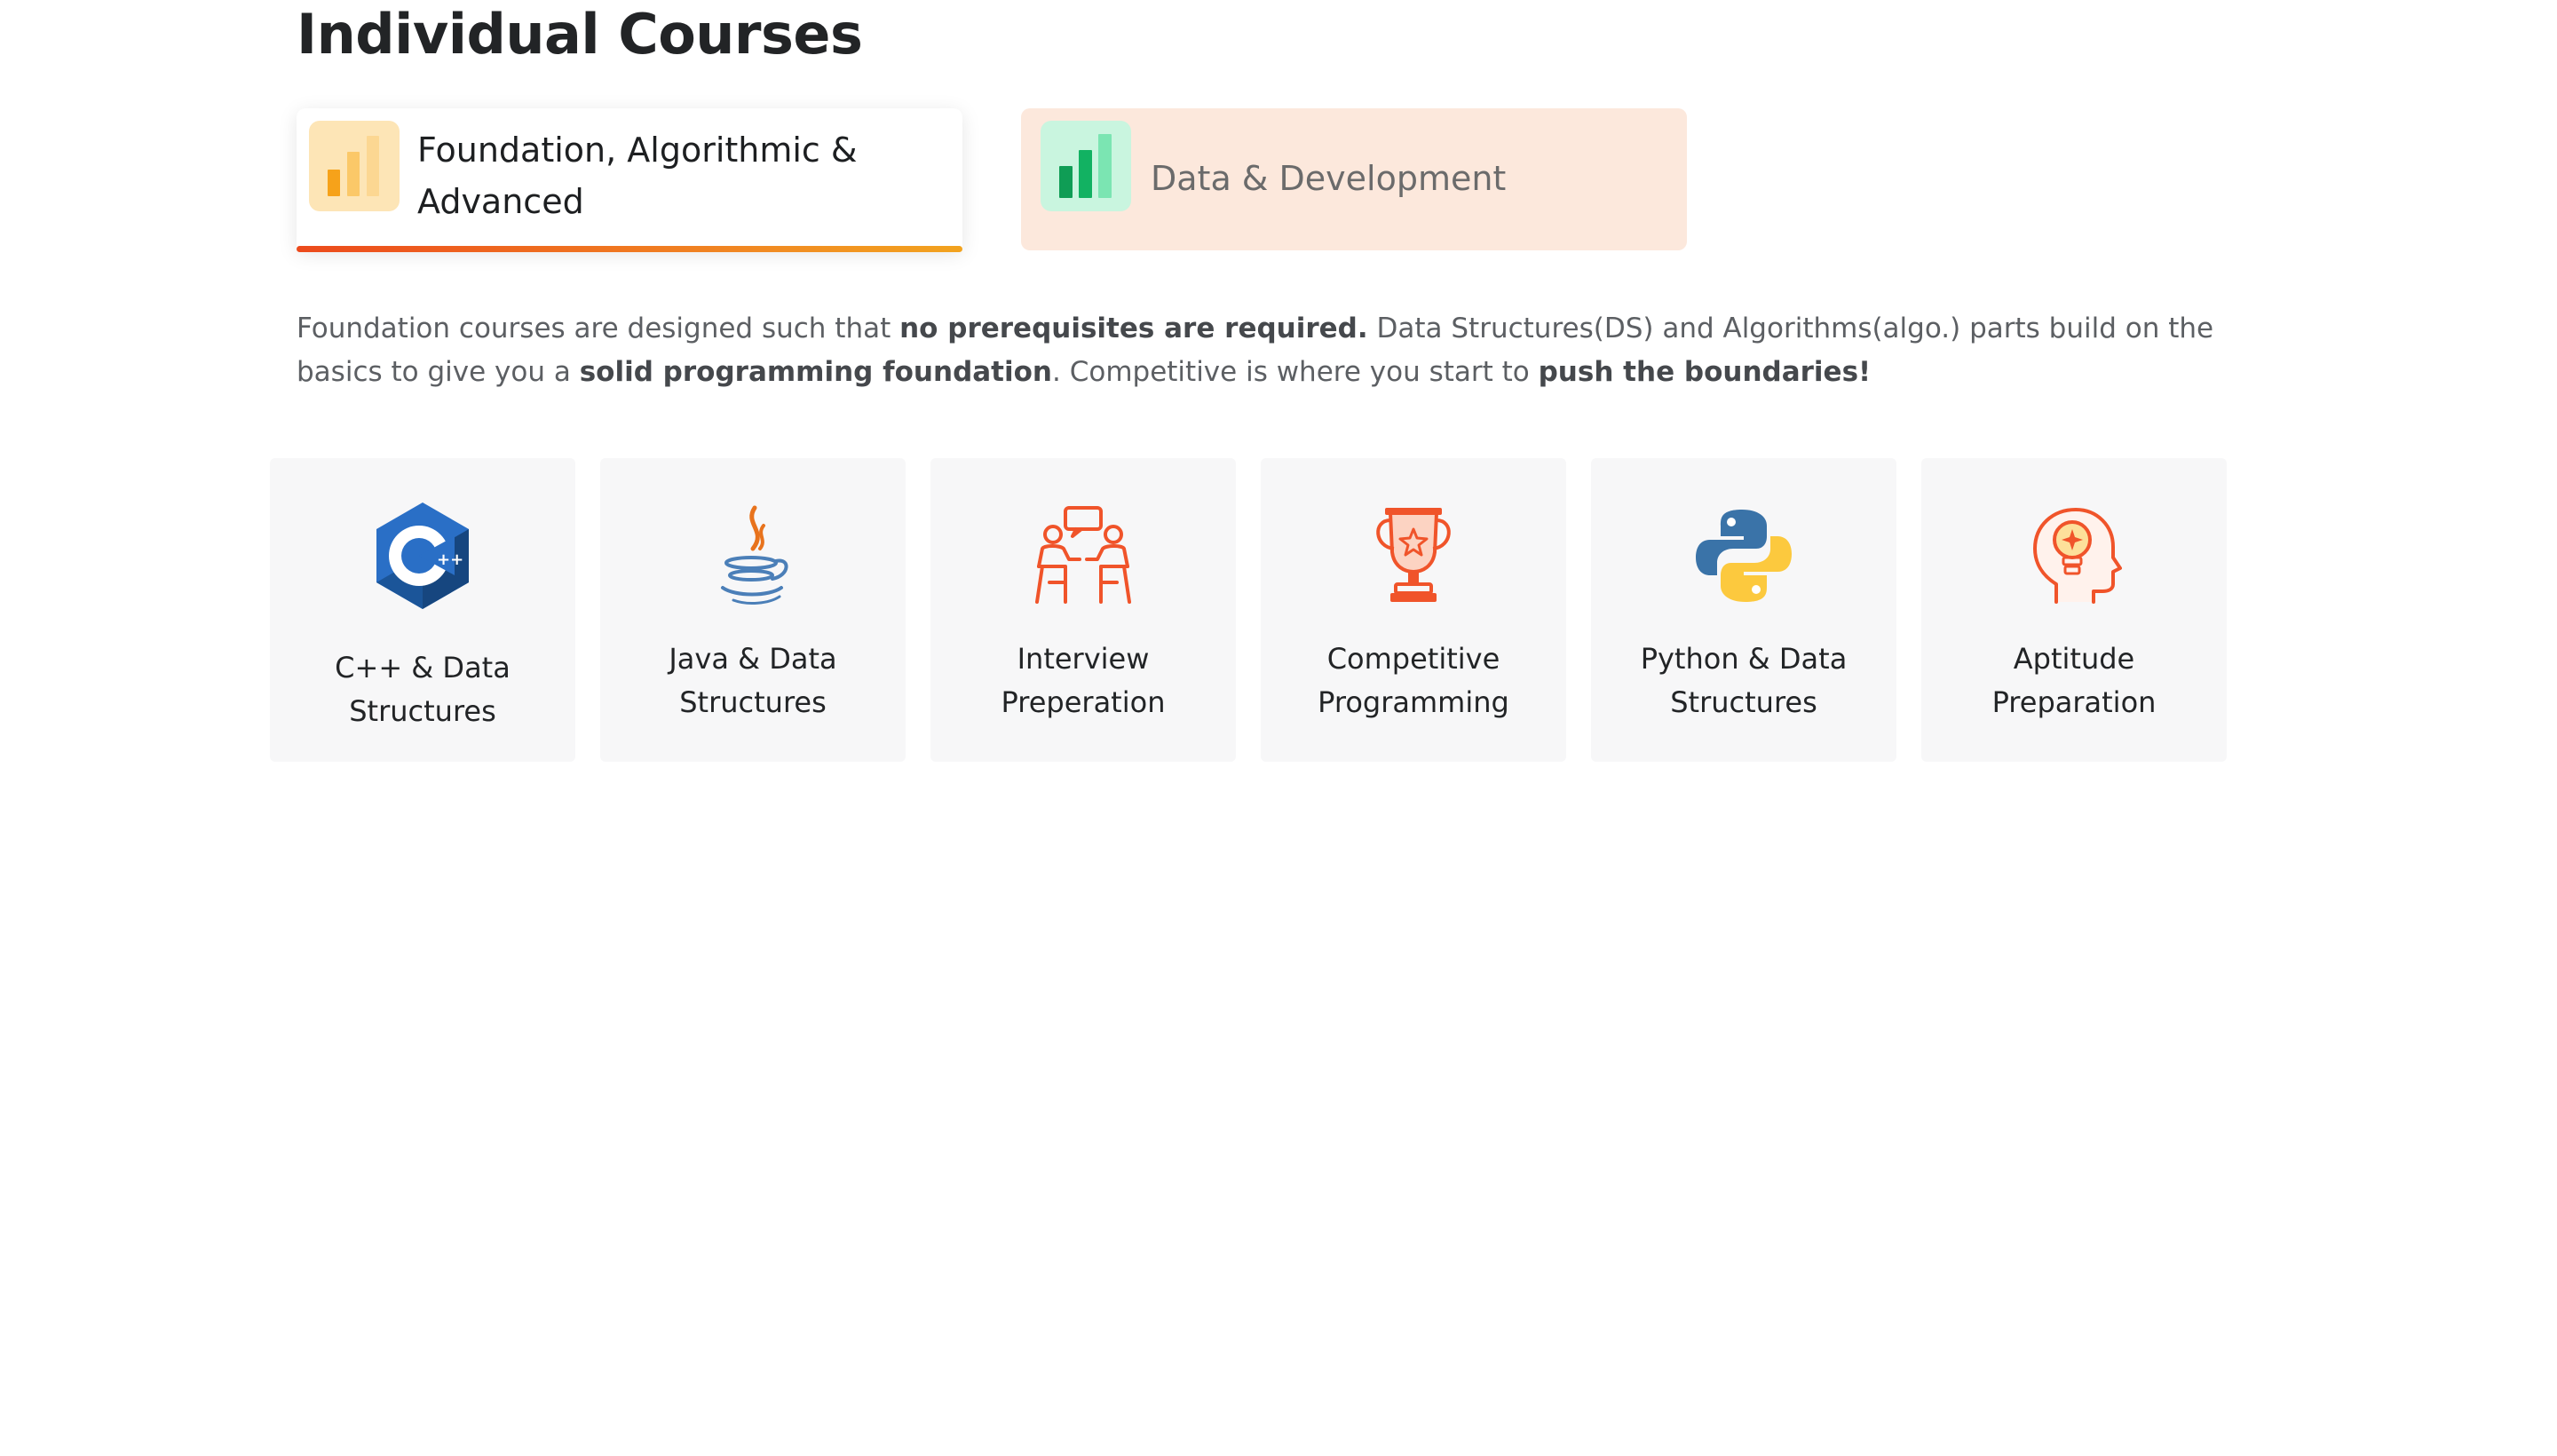  I want to click on description-emphasis: no prerequisites are required., so click(1133, 328).